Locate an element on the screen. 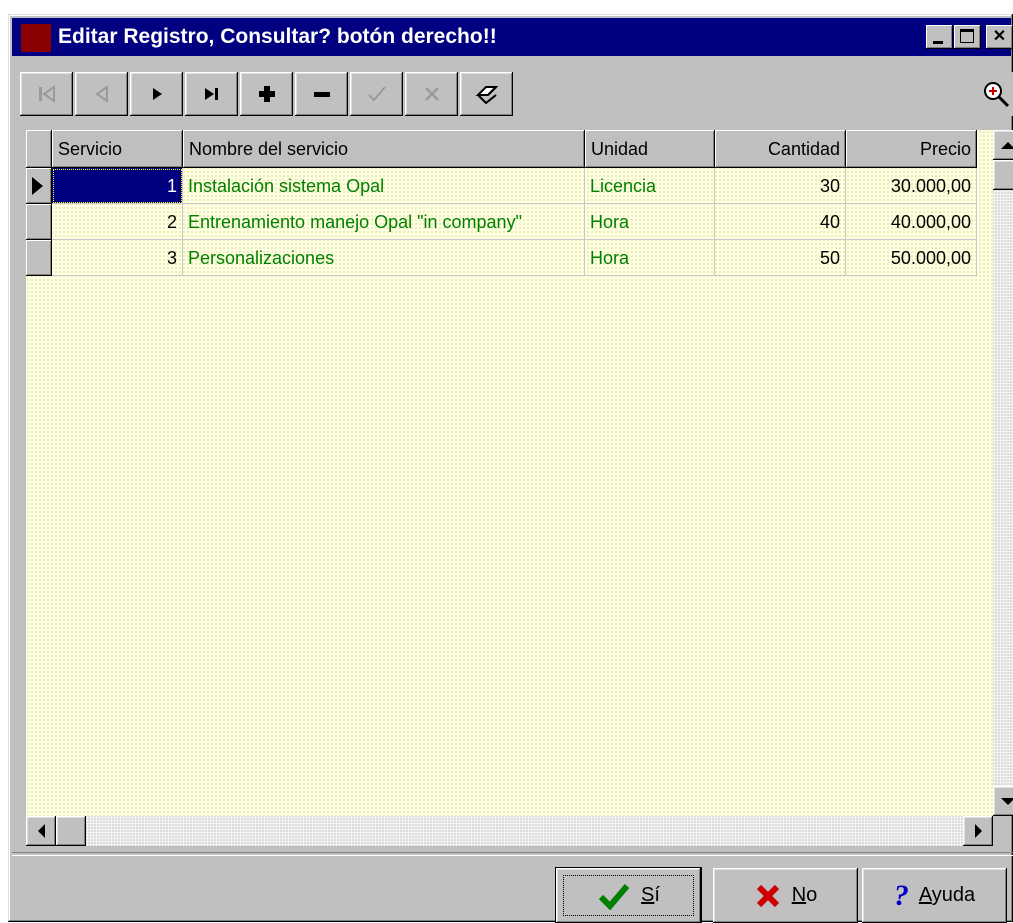  divider is located at coordinates (512, 854).